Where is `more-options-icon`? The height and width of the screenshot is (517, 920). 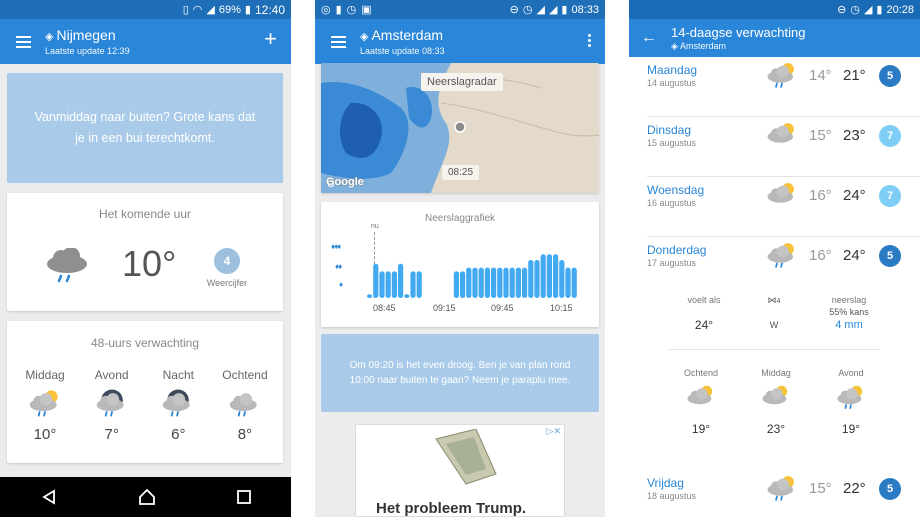
more-options-icon is located at coordinates (589, 40).